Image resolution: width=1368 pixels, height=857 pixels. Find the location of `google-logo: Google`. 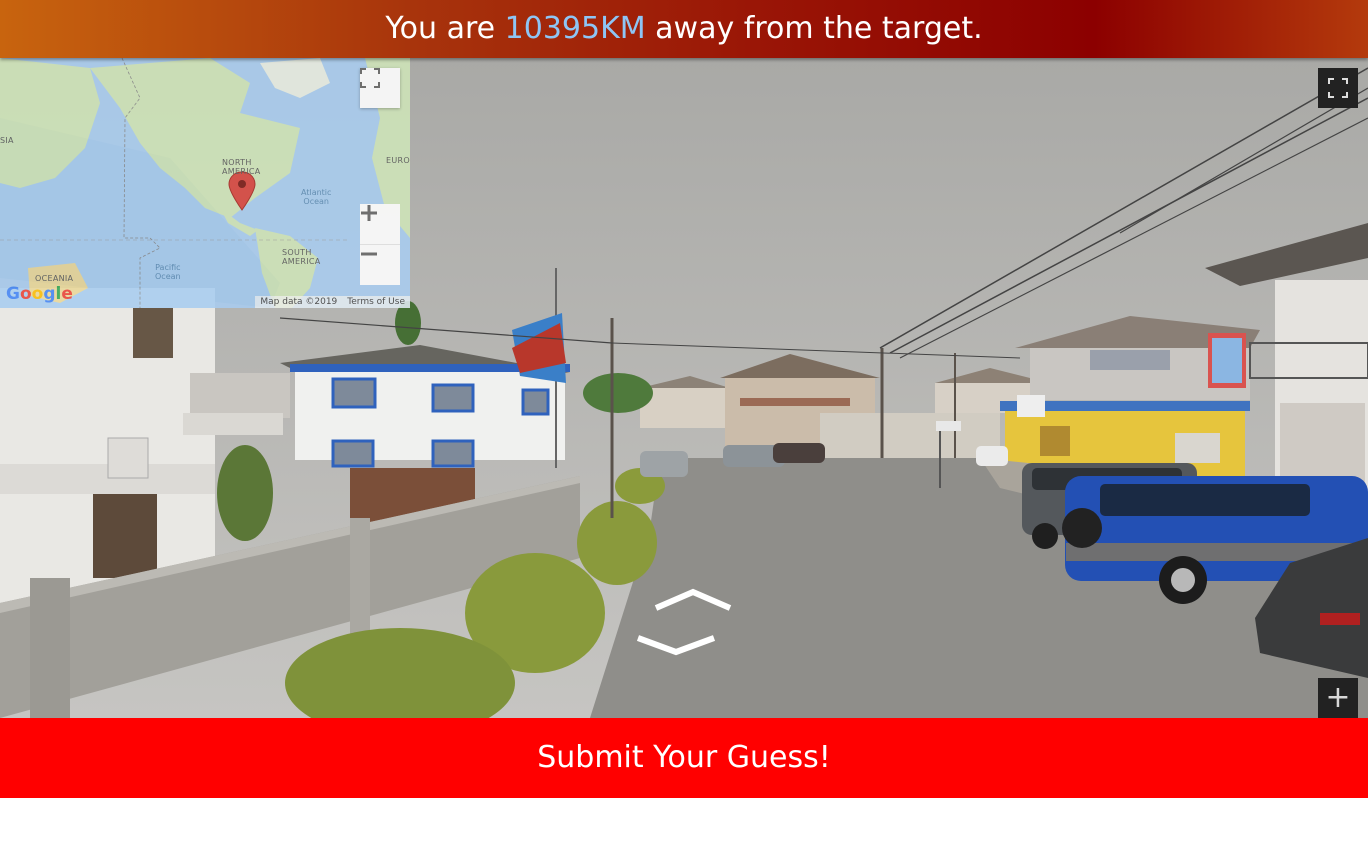

google-logo: Google is located at coordinates (39, 294).